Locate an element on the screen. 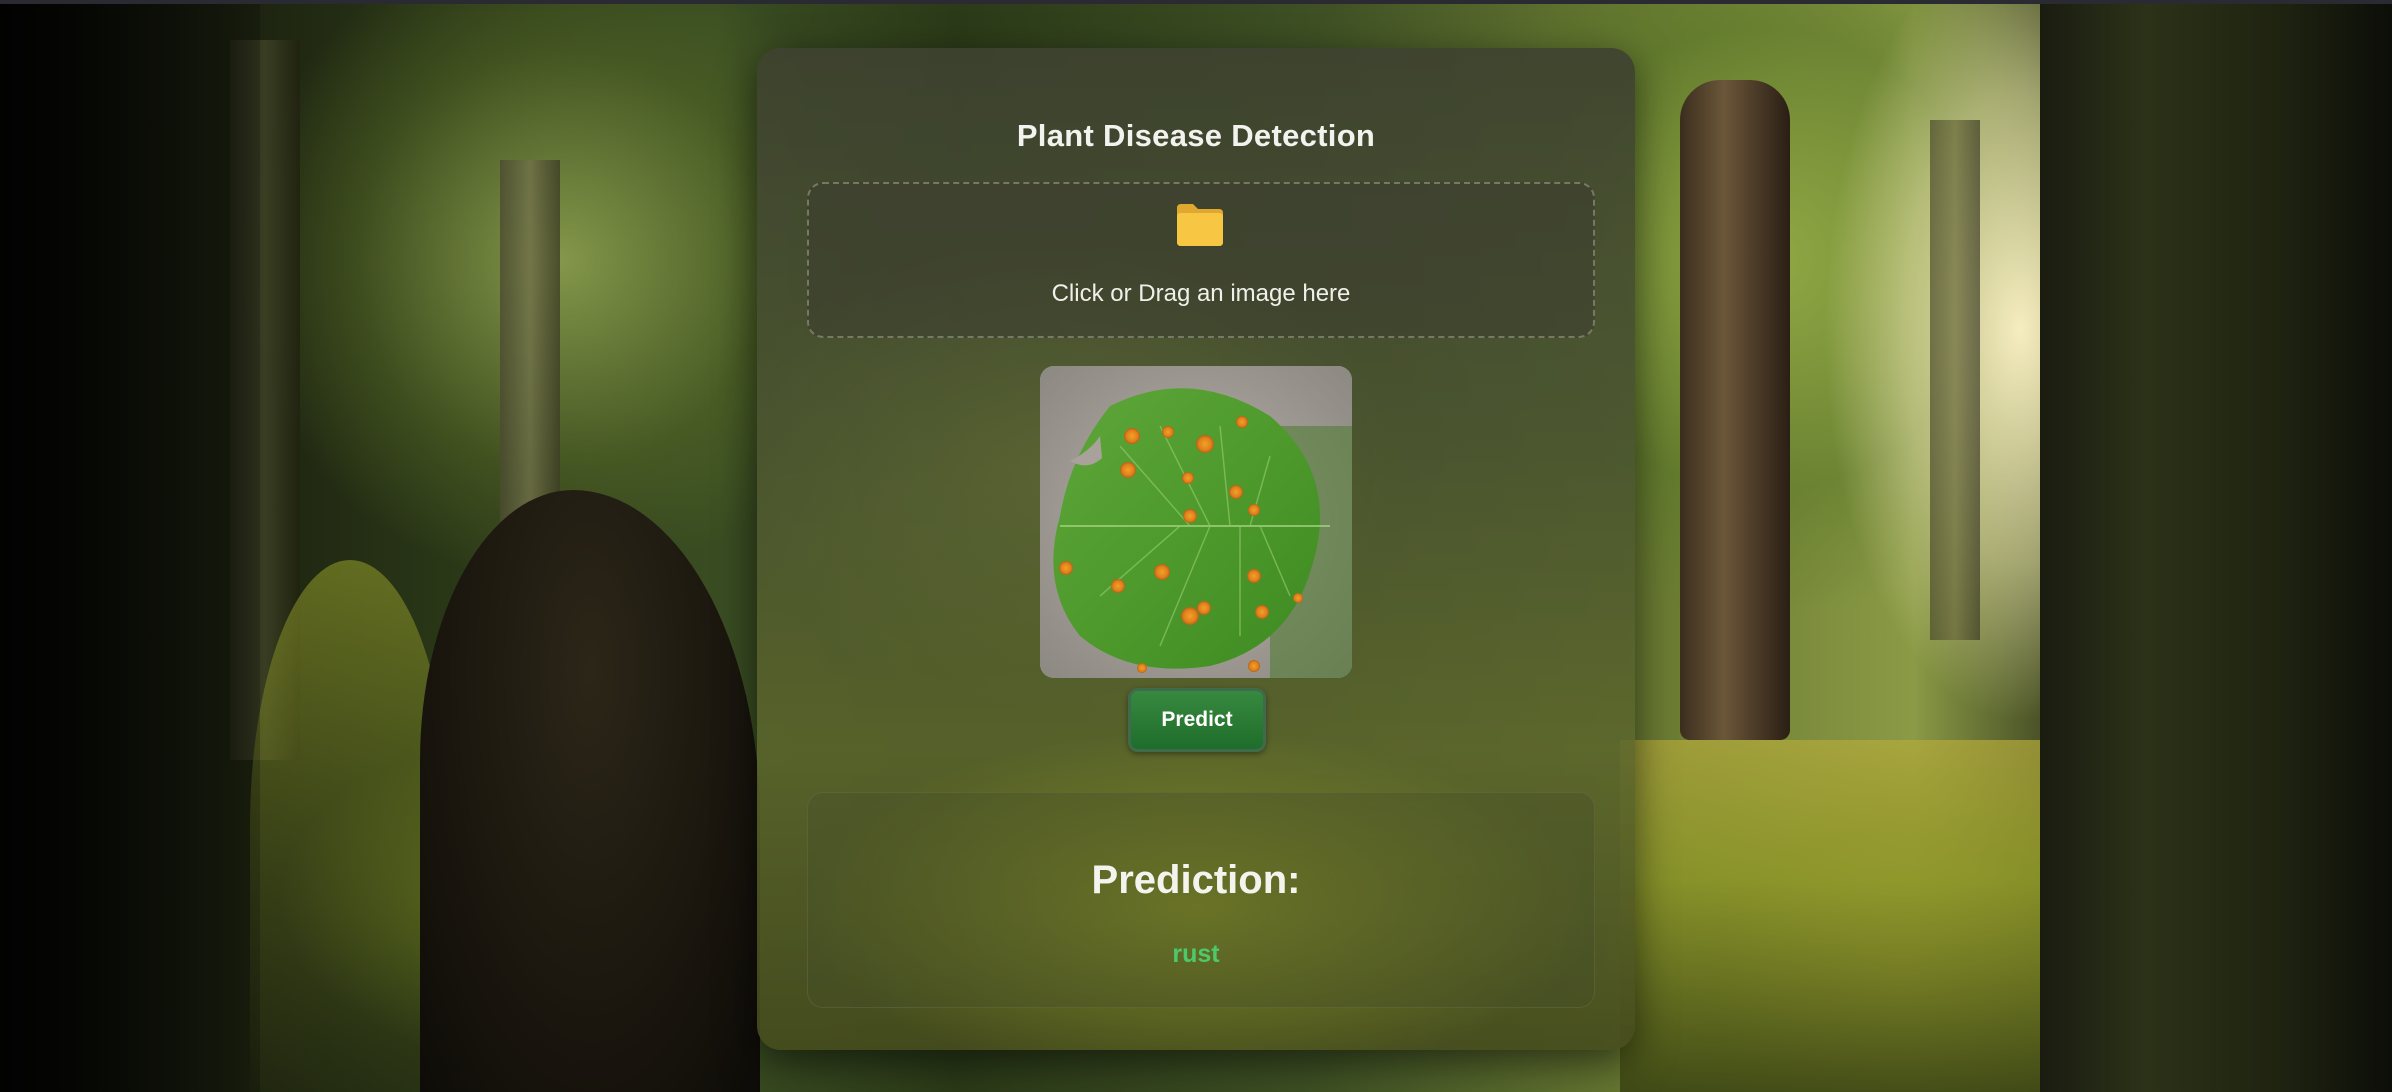  prediction-value: rust is located at coordinates (1196, 954).